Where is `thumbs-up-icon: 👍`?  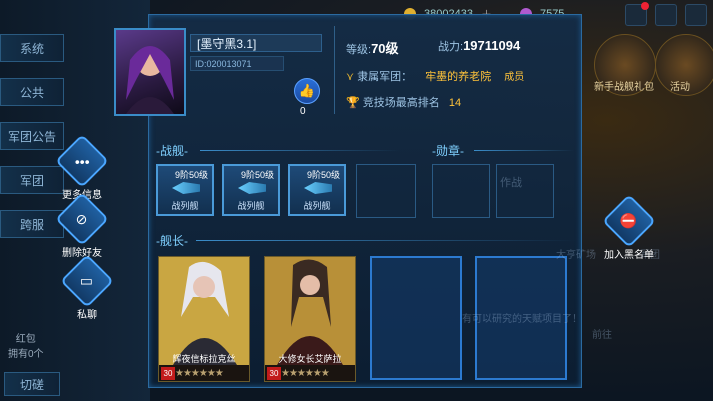 thumbs-up-icon: 👍 is located at coordinates (307, 90).